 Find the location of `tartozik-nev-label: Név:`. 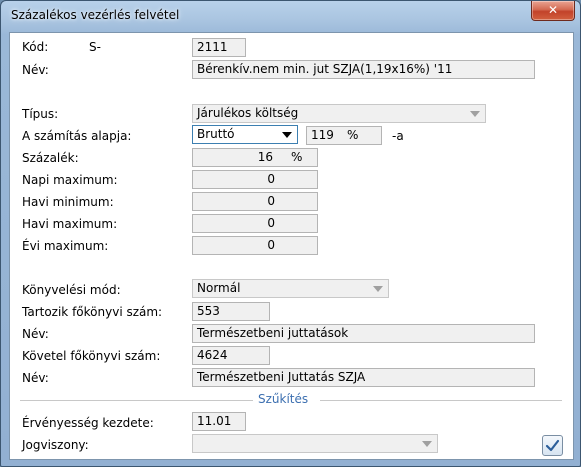

tartozik-nev-label: Név: is located at coordinates (35, 334).